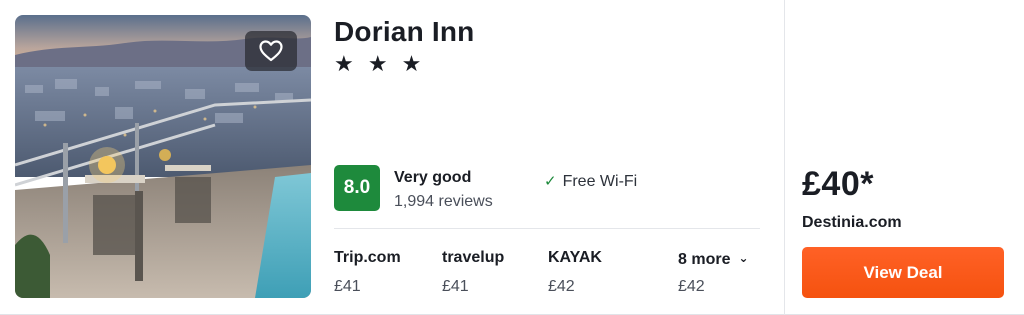 This screenshot has height=315, width=1024. I want to click on divider, so click(547, 228).